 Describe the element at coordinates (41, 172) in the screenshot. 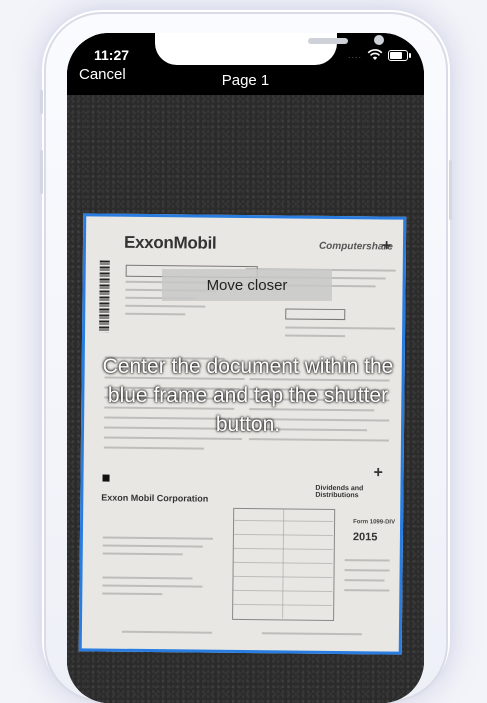

I see `volume-down-button` at that location.